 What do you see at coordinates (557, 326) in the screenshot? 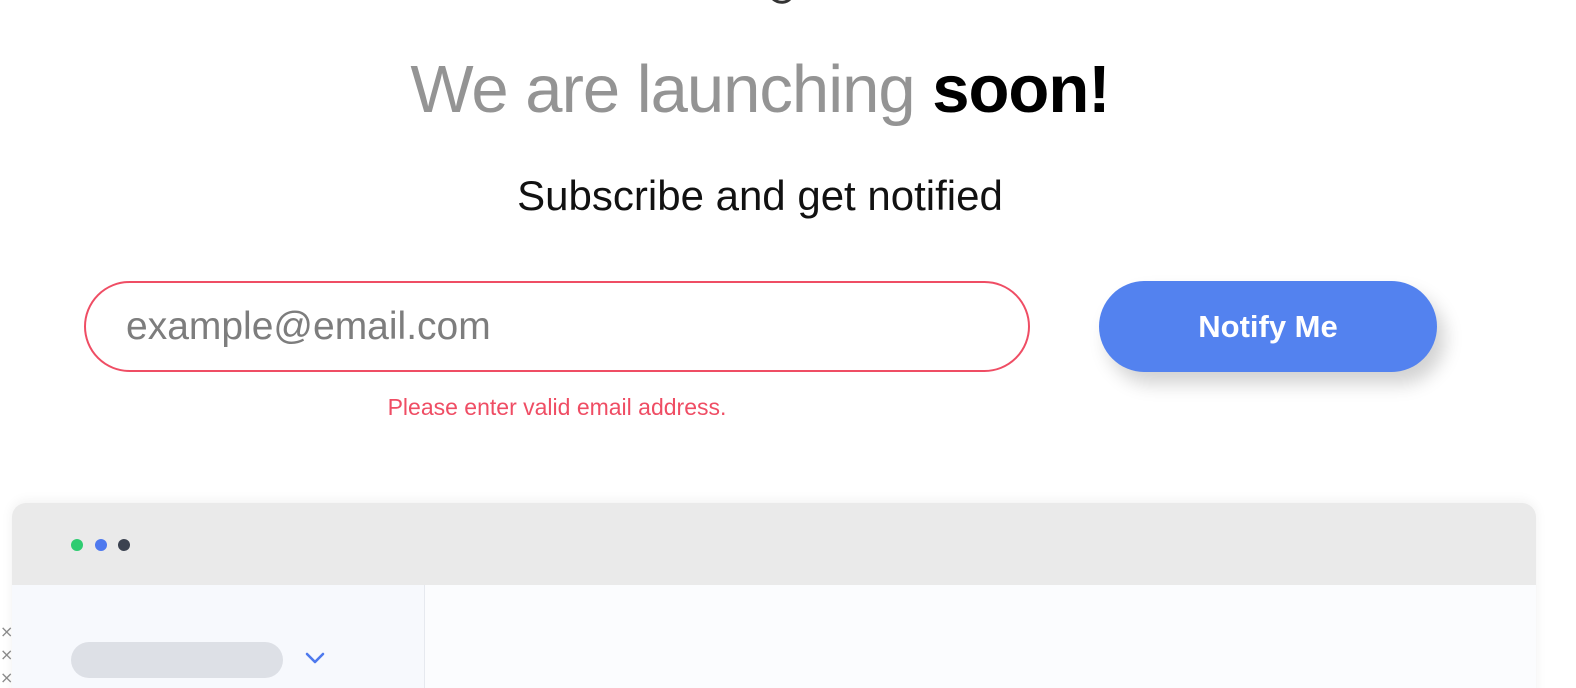
I see `email-field` at bounding box center [557, 326].